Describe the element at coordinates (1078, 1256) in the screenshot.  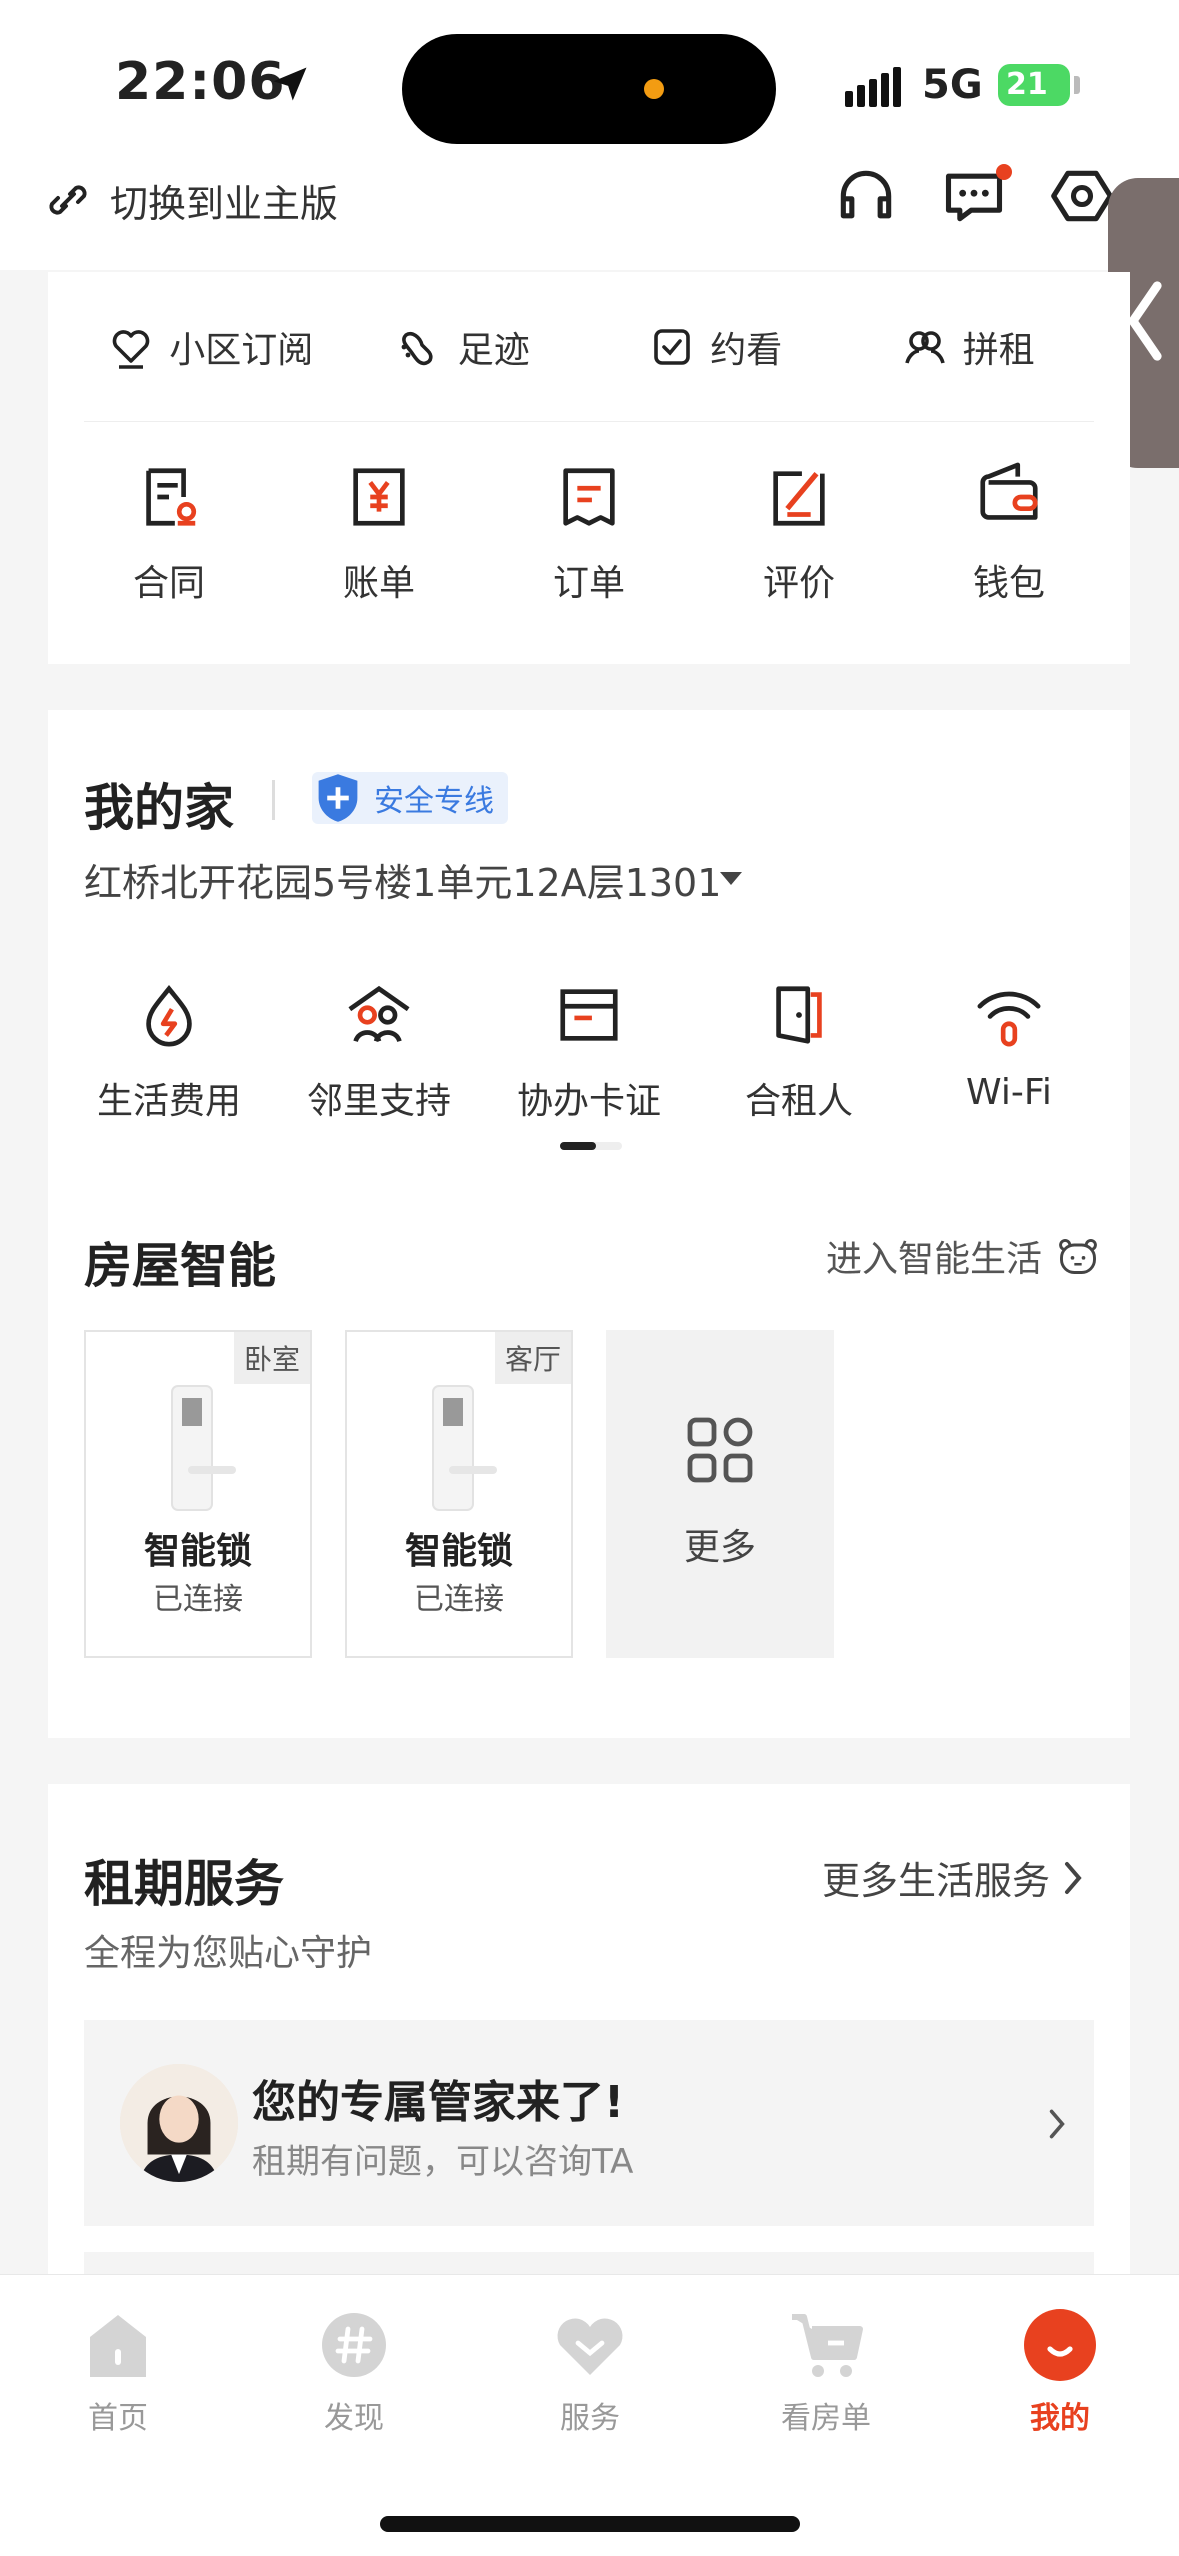
I see `bear-face-icon` at that location.